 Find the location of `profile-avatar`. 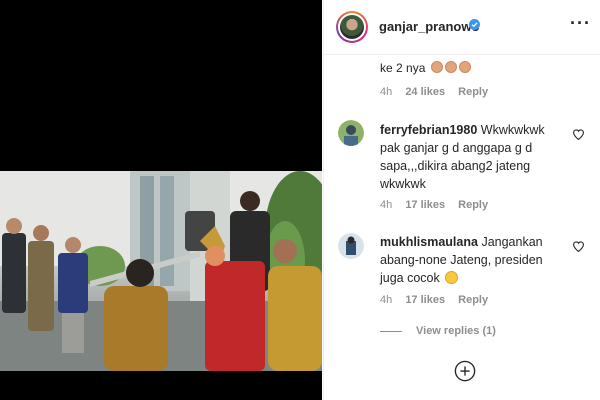

profile-avatar is located at coordinates (352, 27).